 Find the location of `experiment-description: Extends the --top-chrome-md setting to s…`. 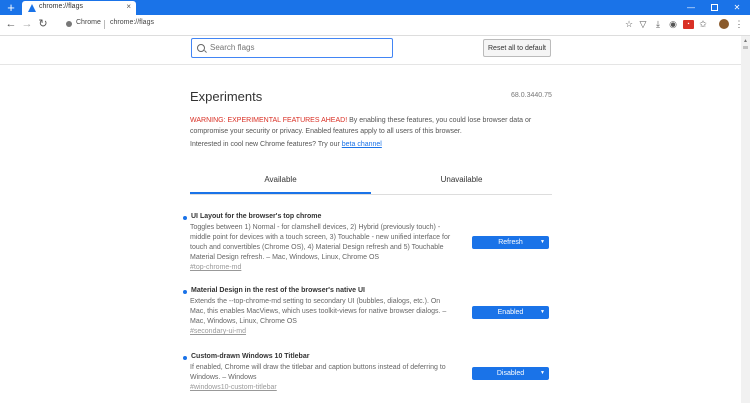

experiment-description: Extends the --top-chrome-md setting to s… is located at coordinates (318, 311).